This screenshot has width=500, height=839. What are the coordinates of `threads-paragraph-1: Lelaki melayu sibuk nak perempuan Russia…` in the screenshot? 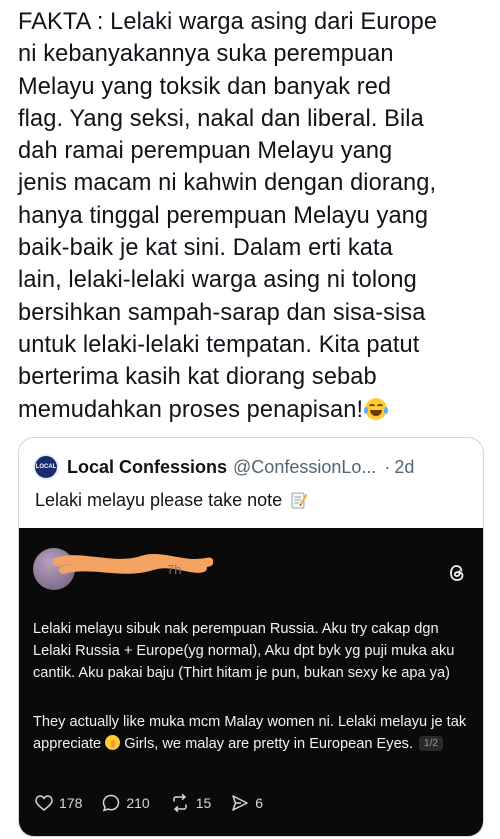 It's located at (244, 651).